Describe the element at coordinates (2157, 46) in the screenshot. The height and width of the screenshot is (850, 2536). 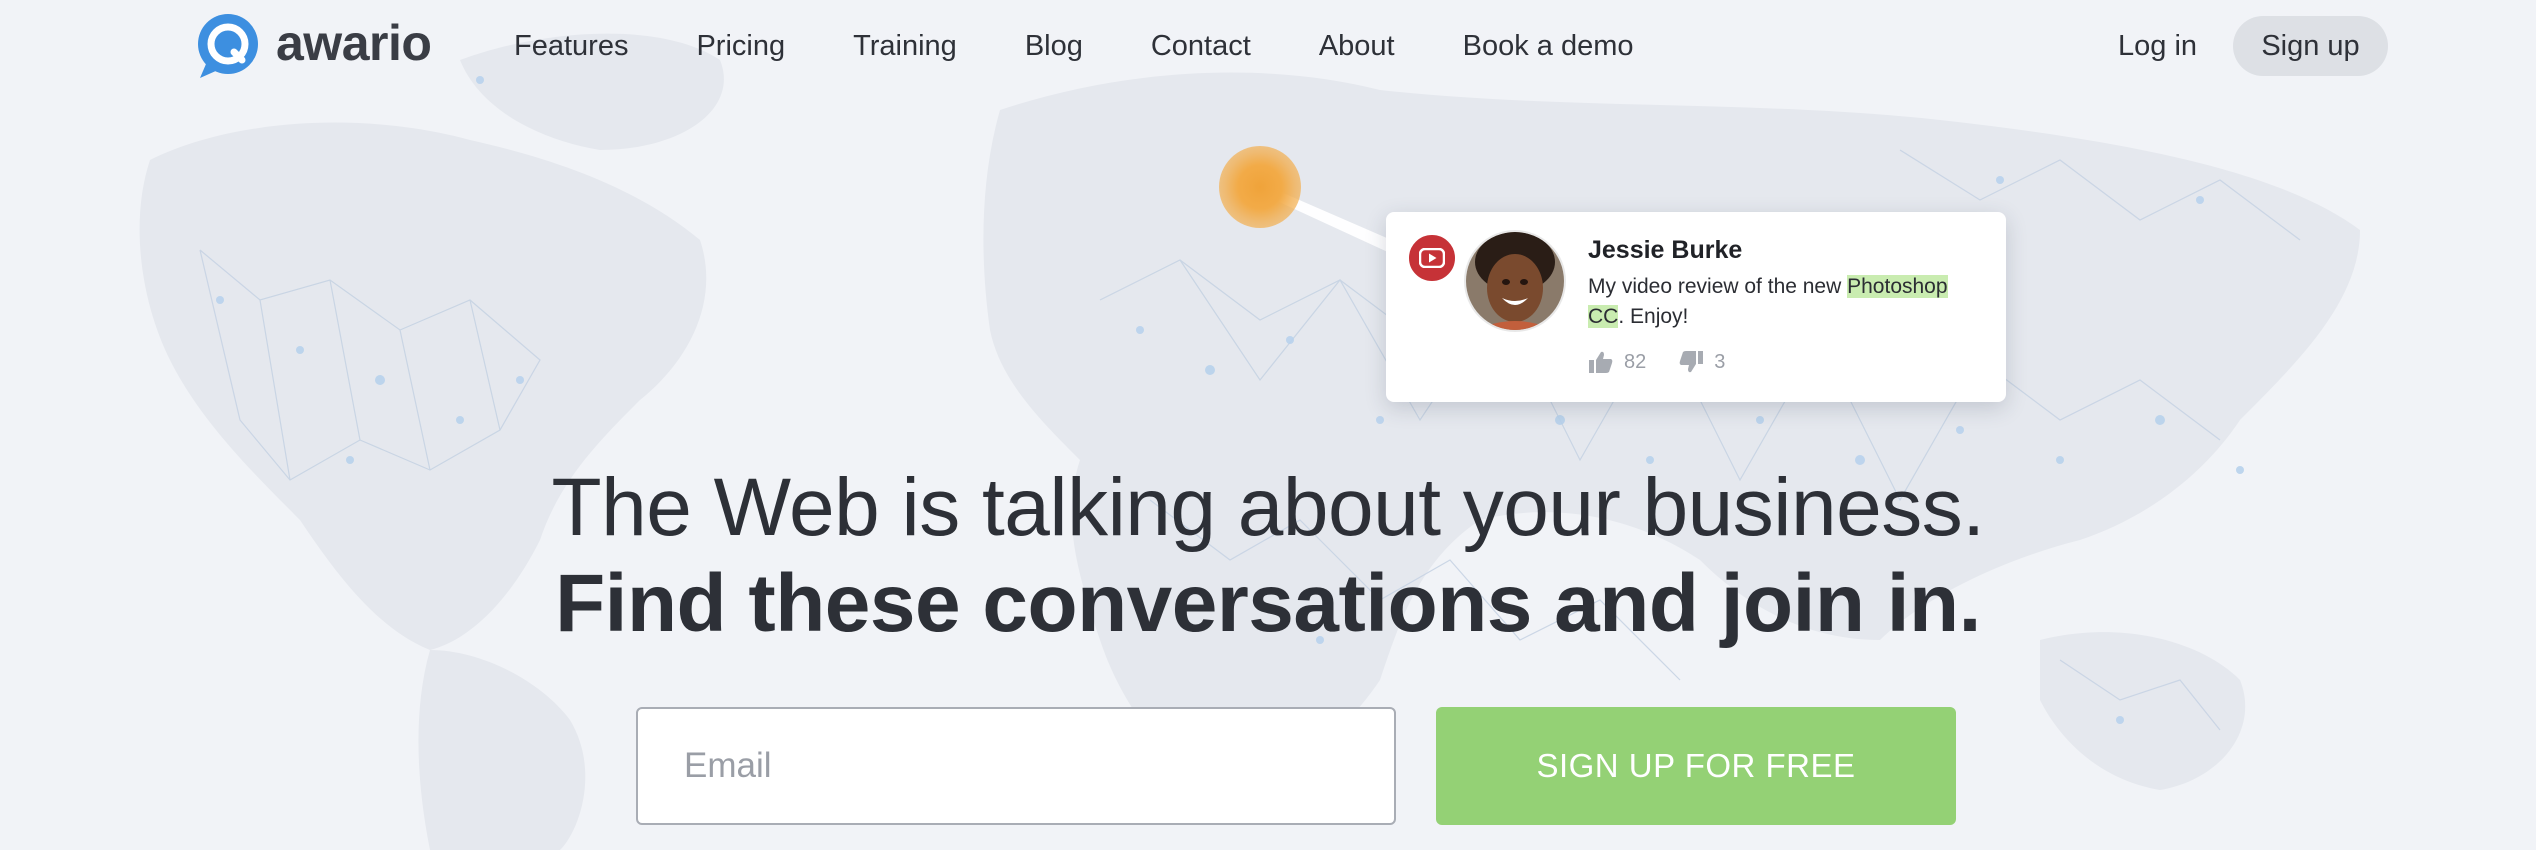
I see `login-link: Log in` at that location.